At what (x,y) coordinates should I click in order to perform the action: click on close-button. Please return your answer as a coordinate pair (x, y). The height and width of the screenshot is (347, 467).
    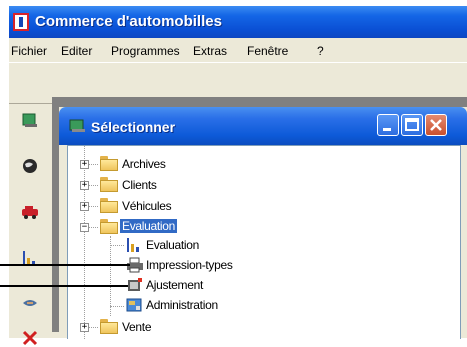
    Looking at the image, I should click on (436, 125).